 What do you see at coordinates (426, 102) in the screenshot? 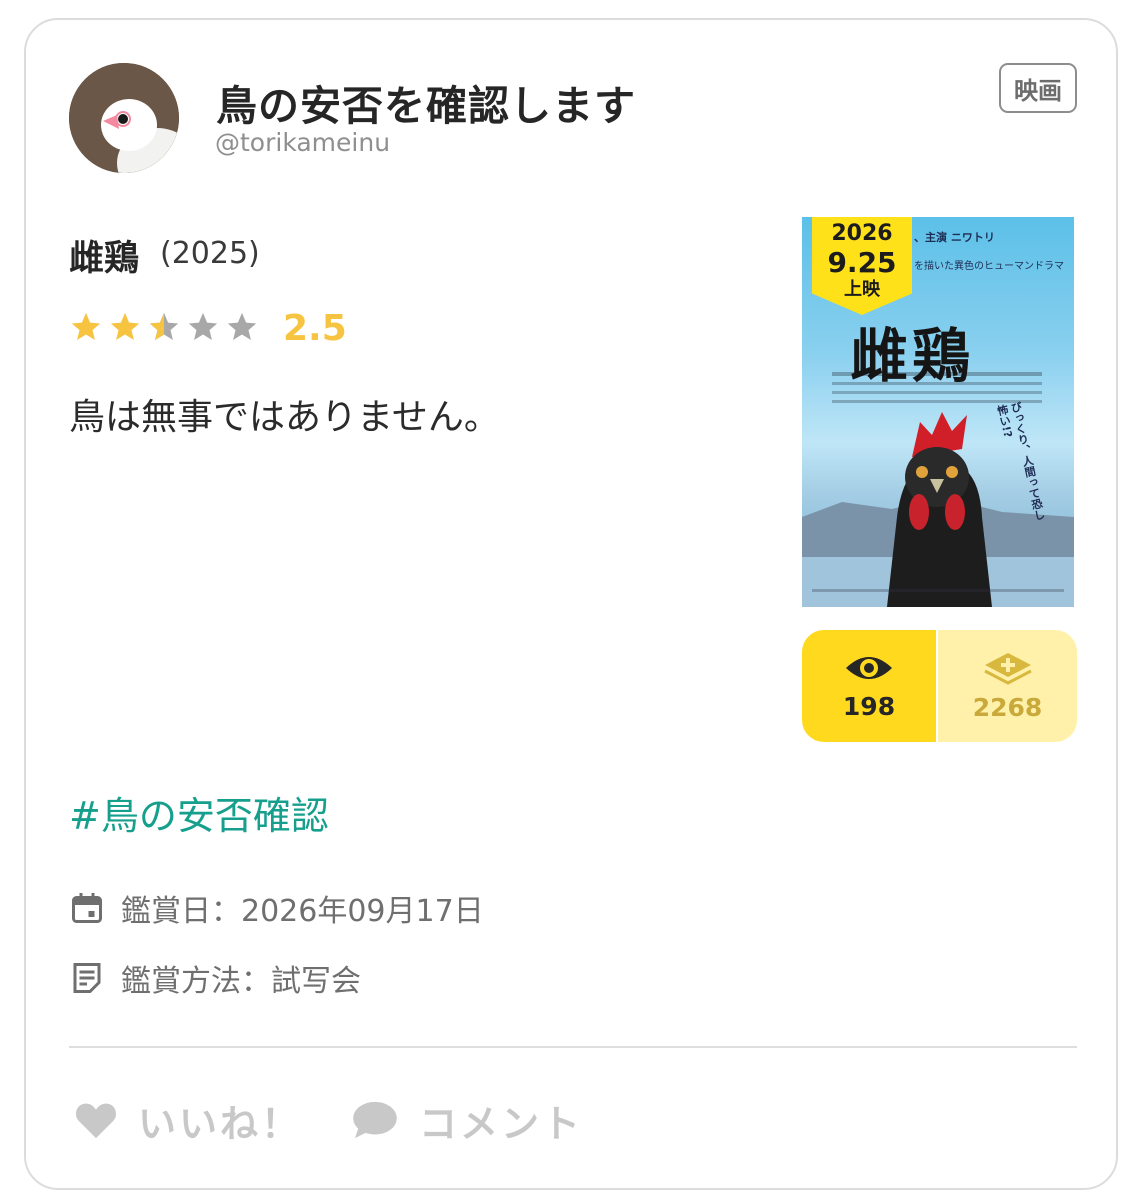
I see `user-name: 鳥の安否を確認します` at bounding box center [426, 102].